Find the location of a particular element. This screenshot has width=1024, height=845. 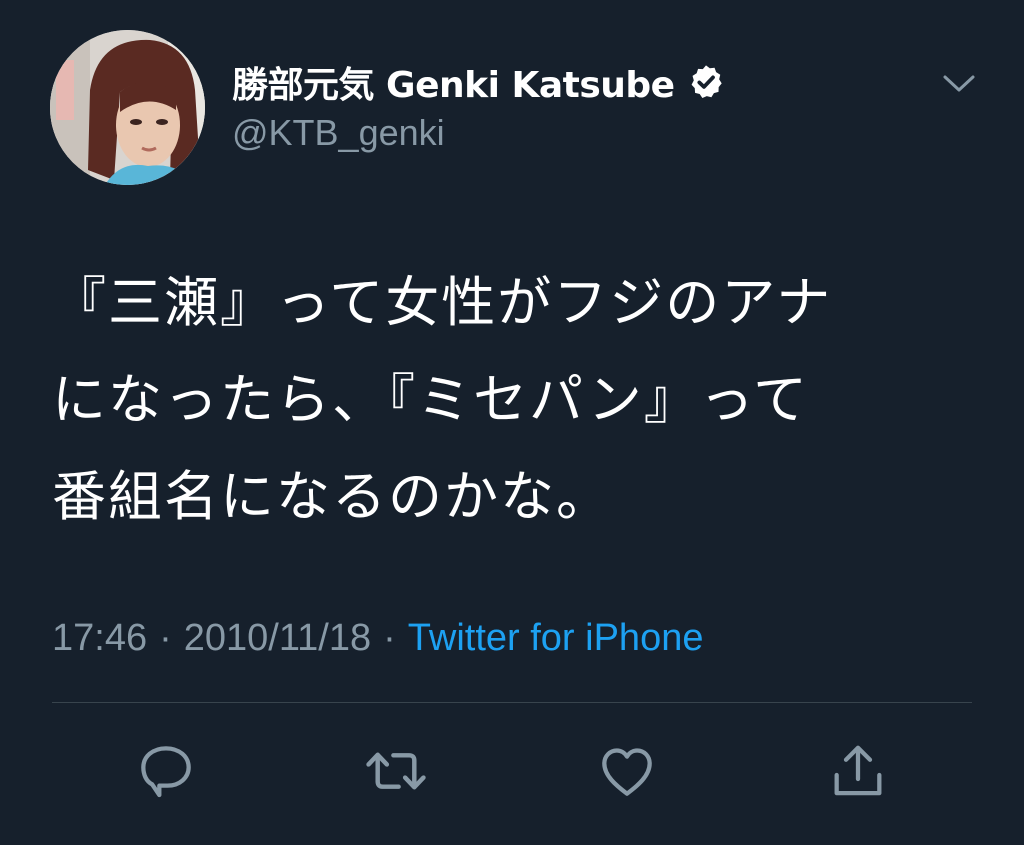

retweet-icon is located at coordinates (396, 771).